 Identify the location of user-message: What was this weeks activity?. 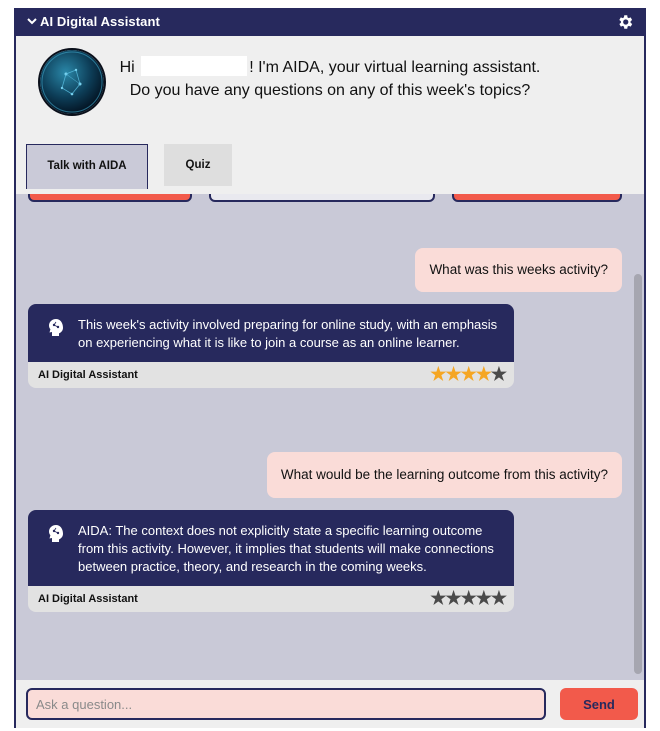
(518, 270).